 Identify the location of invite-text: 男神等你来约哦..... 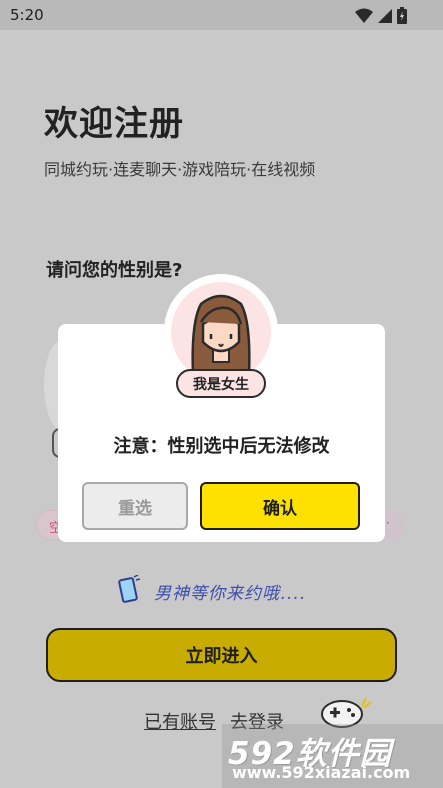
(230, 593).